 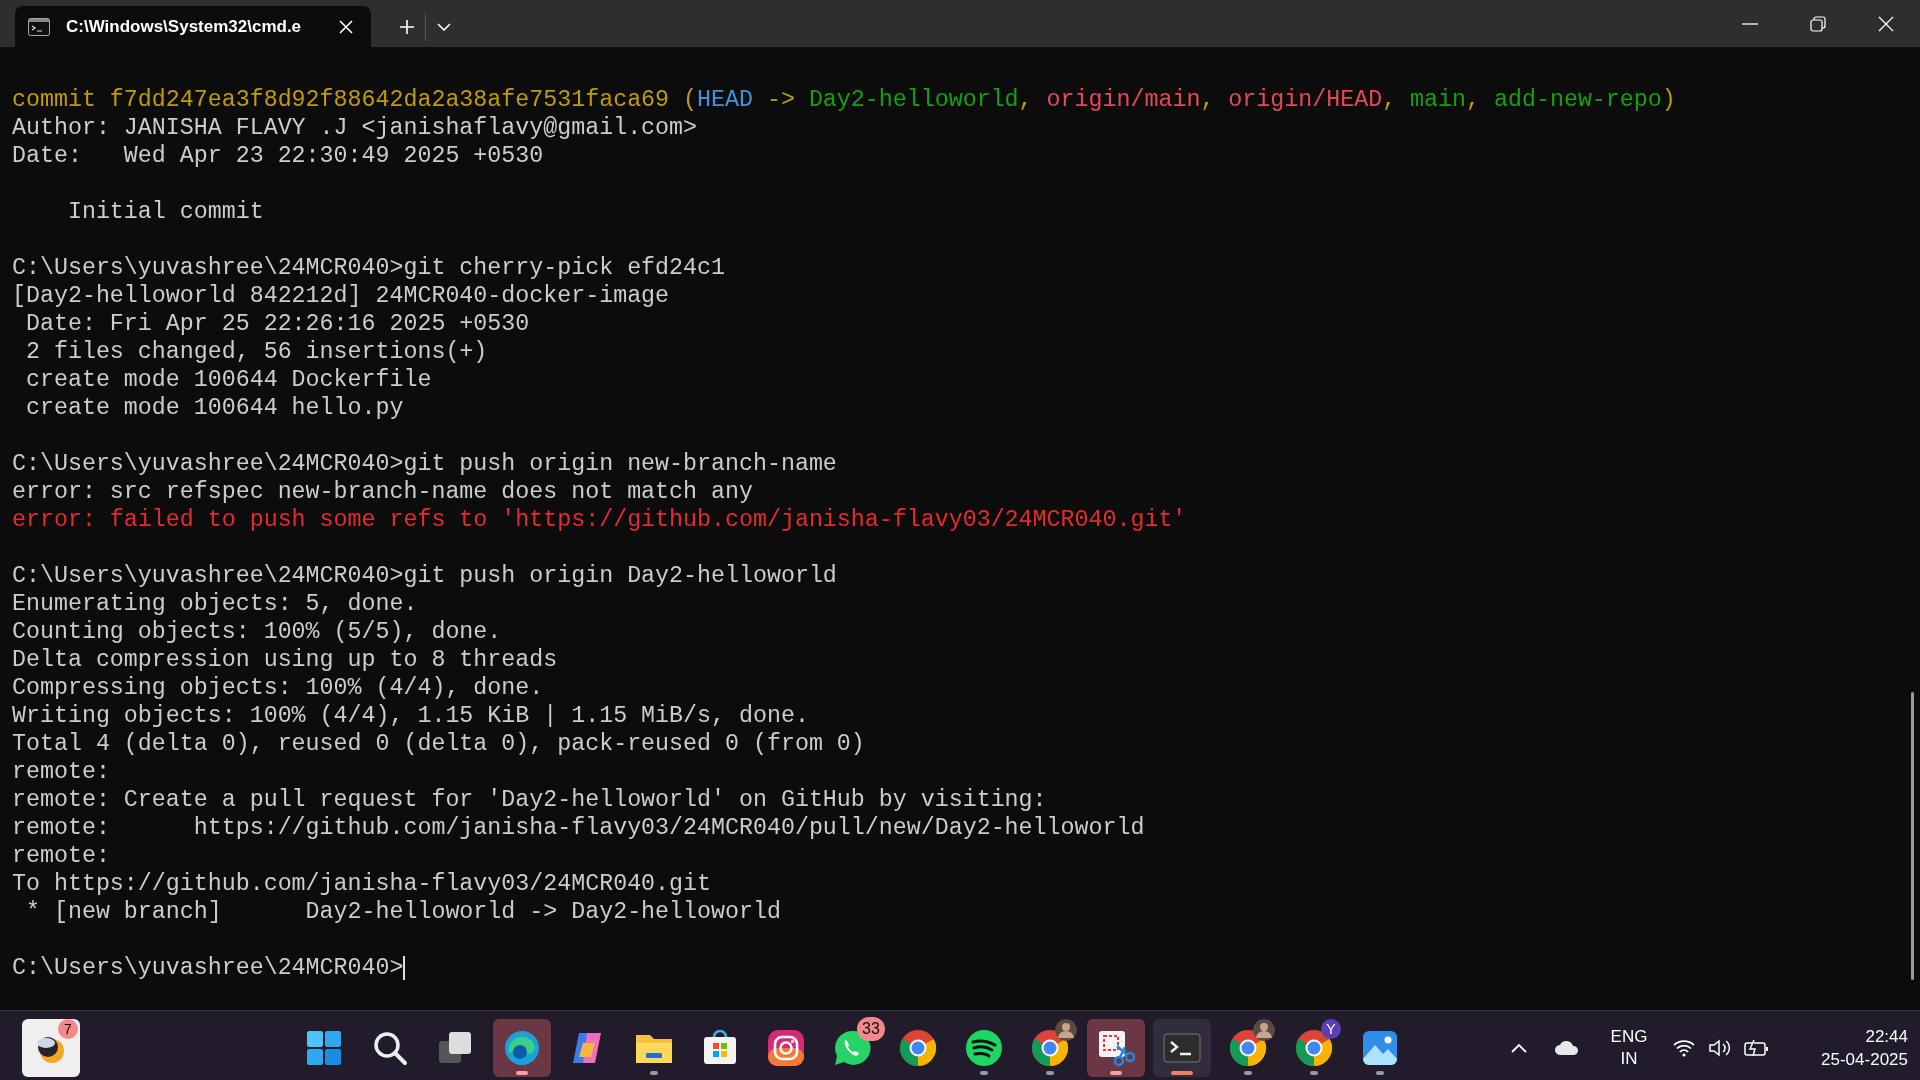 What do you see at coordinates (1750, 23) in the screenshot?
I see `minimize-icon` at bounding box center [1750, 23].